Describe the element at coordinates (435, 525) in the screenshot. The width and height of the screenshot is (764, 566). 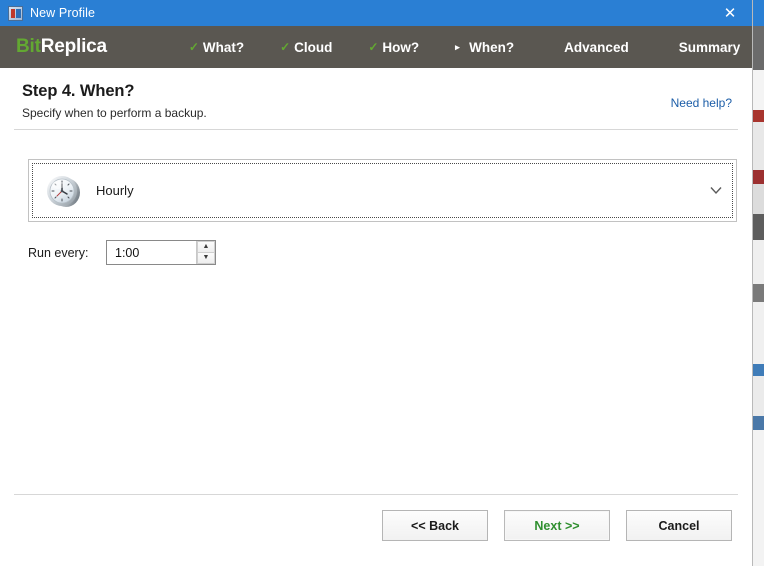
I see `back-button: << Back` at that location.